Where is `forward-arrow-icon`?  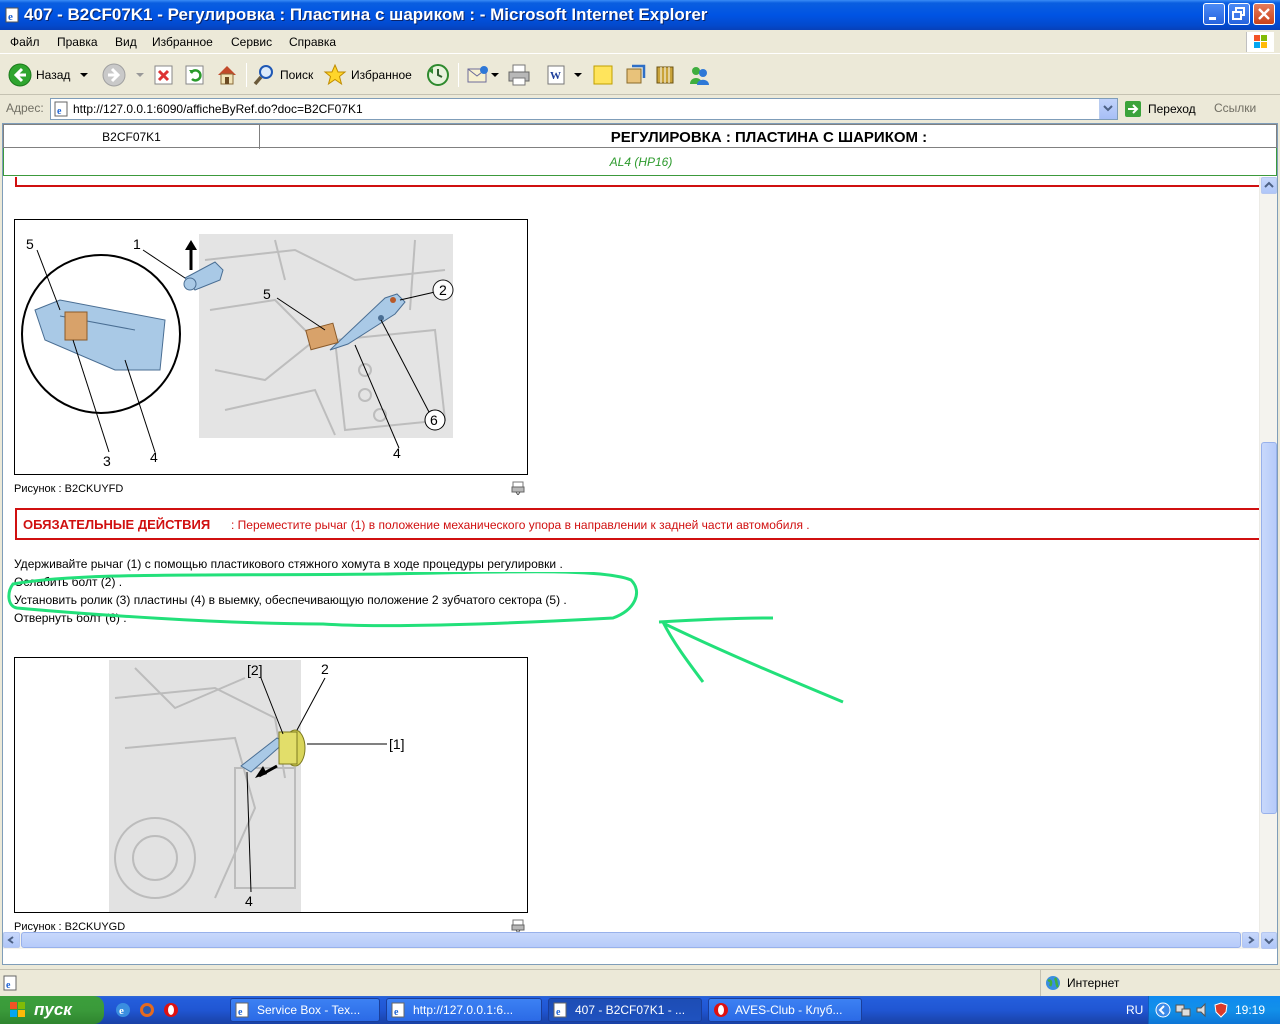 forward-arrow-icon is located at coordinates (114, 75).